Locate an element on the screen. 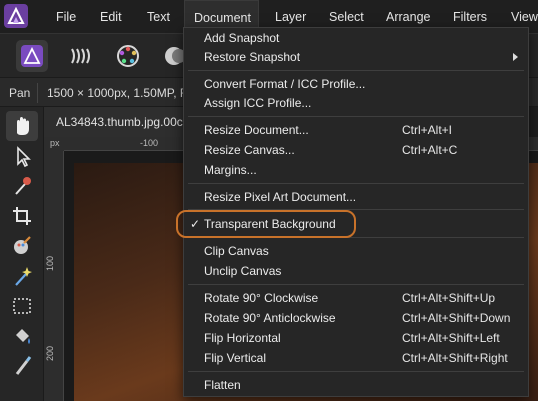 The width and height of the screenshot is (538, 401). menu-item-shortcut: Ctrl+Alt+Shift+Right is located at coordinates (455, 358).